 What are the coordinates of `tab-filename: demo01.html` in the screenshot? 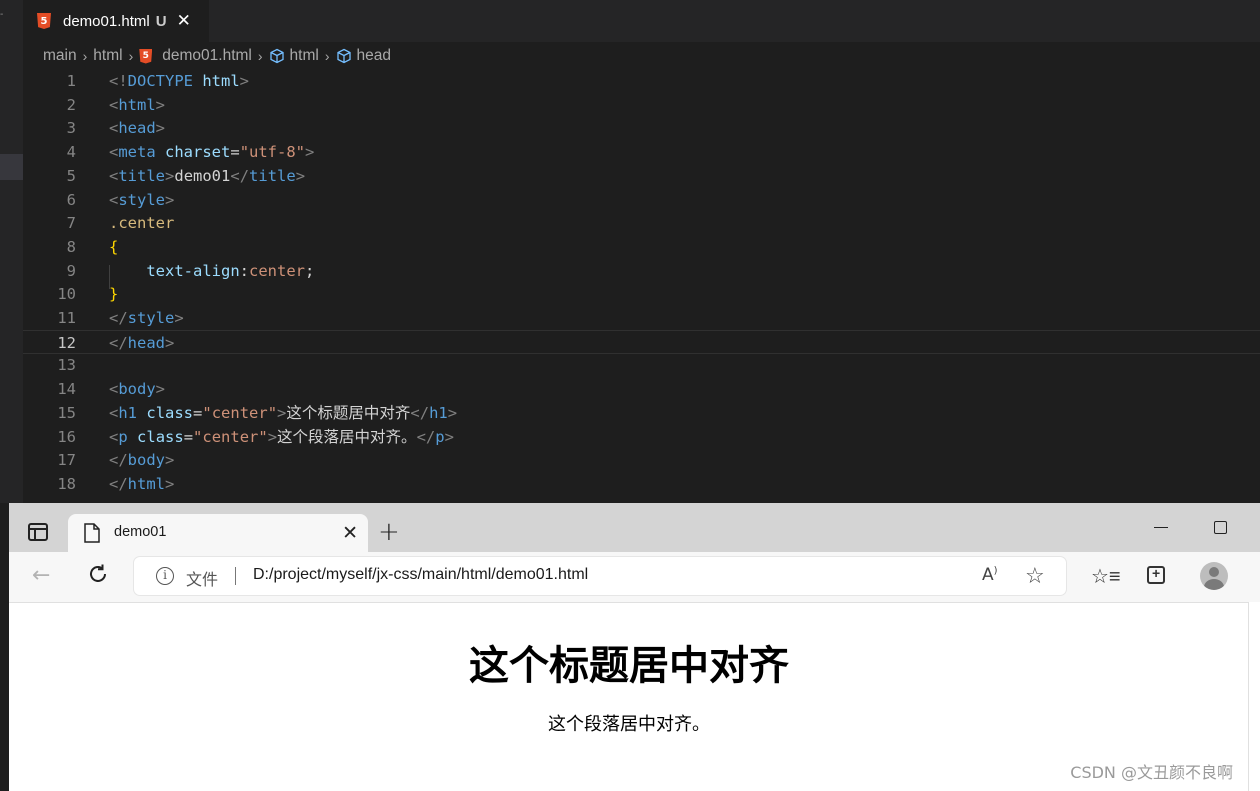 It's located at (106, 21).